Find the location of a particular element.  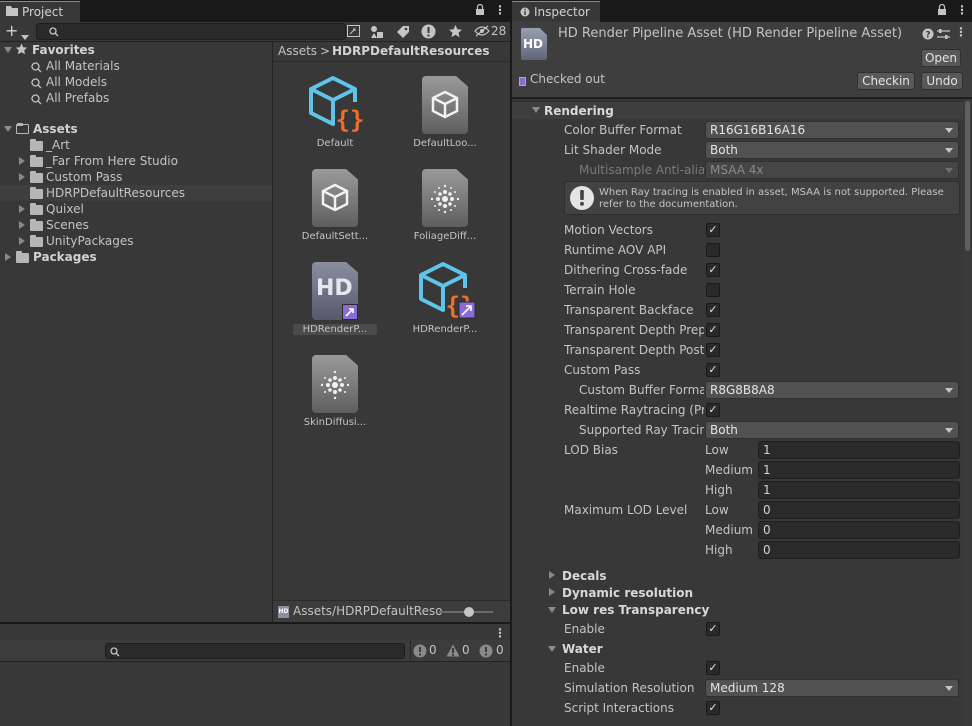

open-button: Open is located at coordinates (941, 58).